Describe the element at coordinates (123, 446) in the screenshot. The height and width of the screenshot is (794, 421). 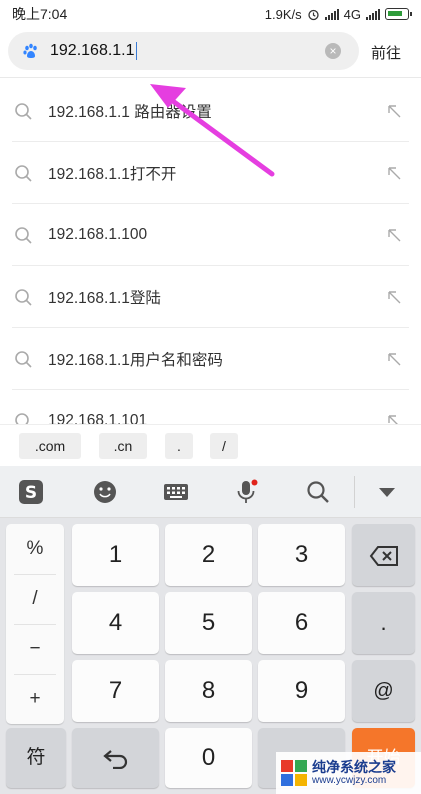
I see `quick-key-cn: .cn` at that location.